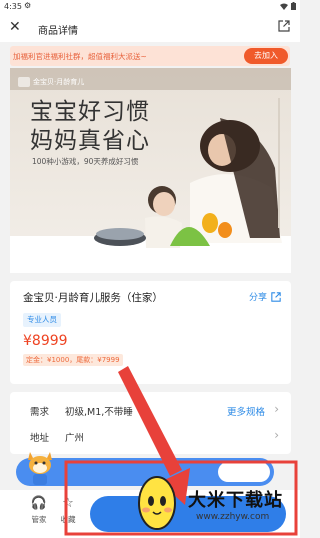 This screenshot has width=320, height=538. I want to click on close-icon: ✕, so click(15, 27).